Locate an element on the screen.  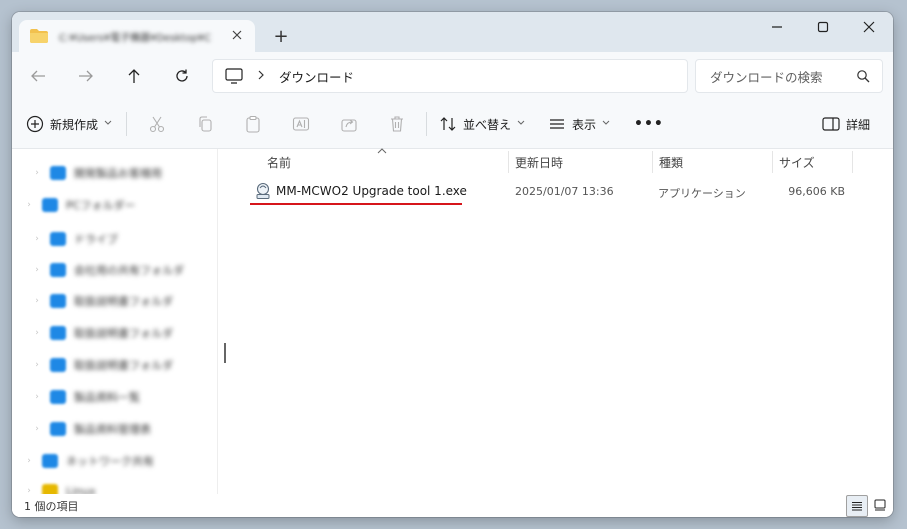
nav-pane-item: › PCフォルダー is located at coordinates (114, 205).